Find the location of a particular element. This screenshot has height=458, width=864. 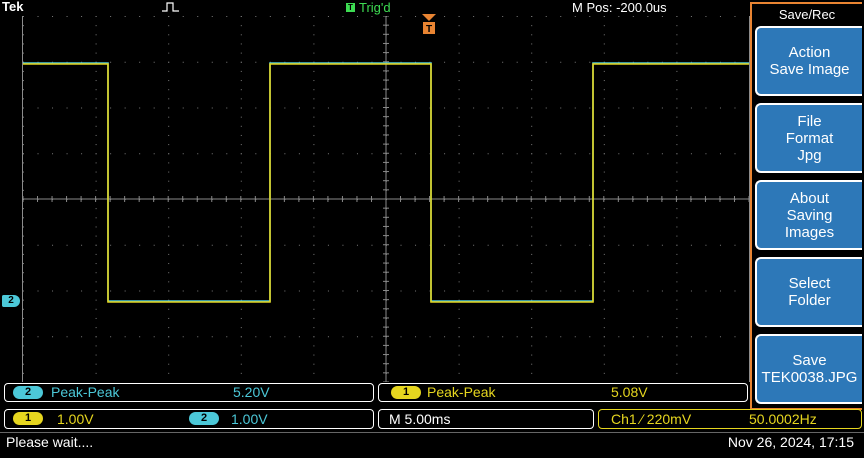

button-label-line: Saving is located at coordinates (809, 215).